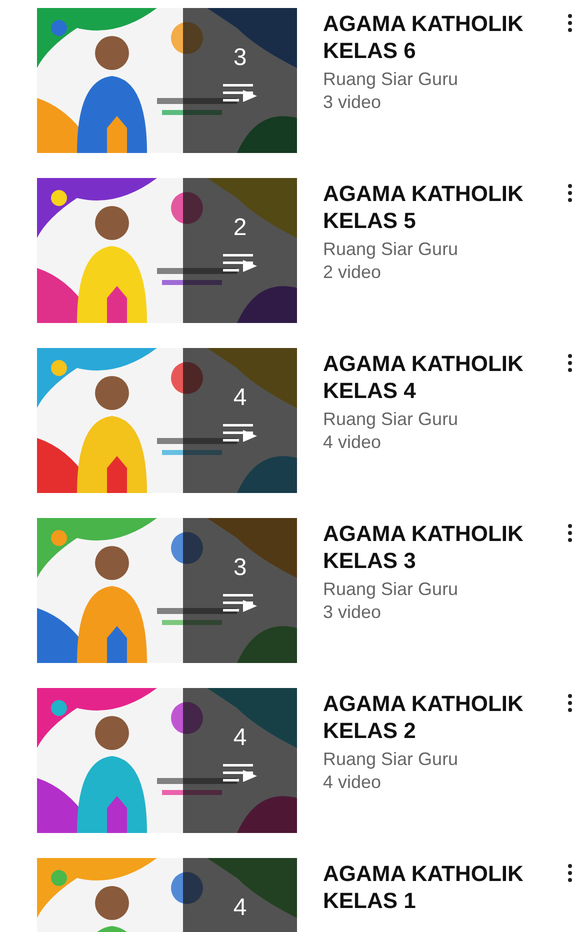  Describe the element at coordinates (430, 377) in the screenshot. I see `playlist-title: AGAMA KATHOLIK KELAS 4` at that location.